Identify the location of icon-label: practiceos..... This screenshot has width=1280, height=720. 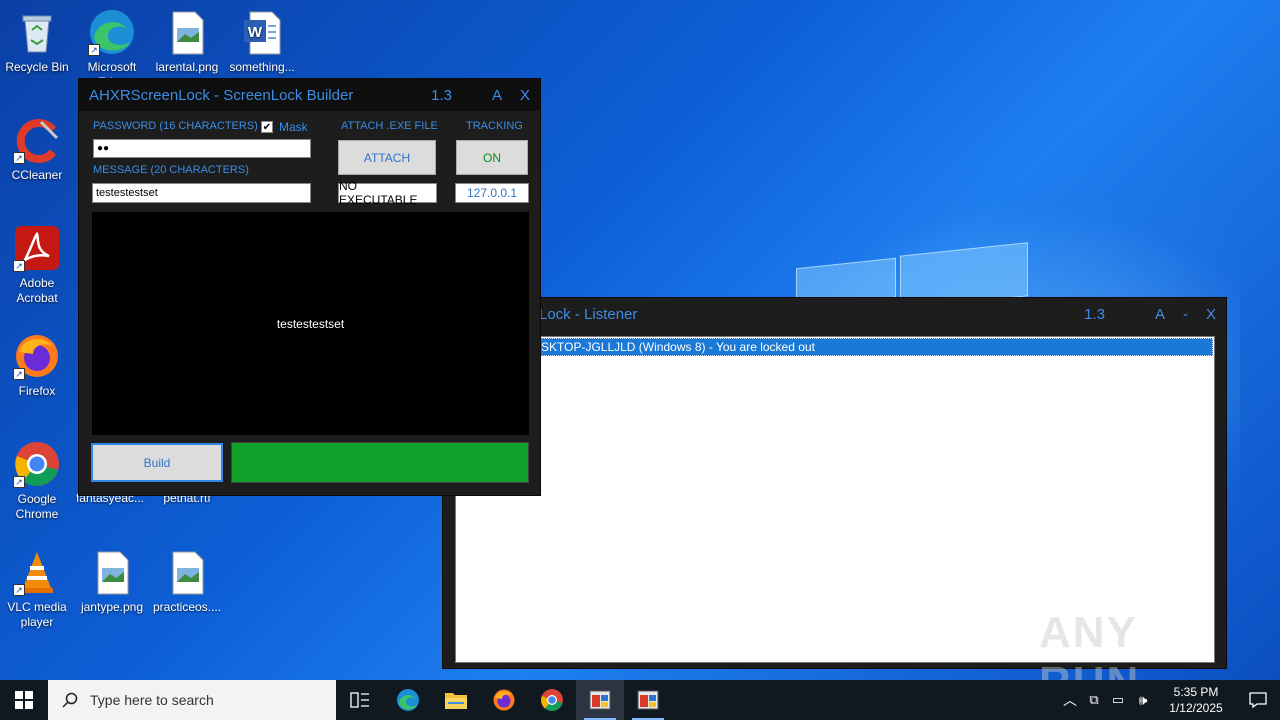
(187, 607).